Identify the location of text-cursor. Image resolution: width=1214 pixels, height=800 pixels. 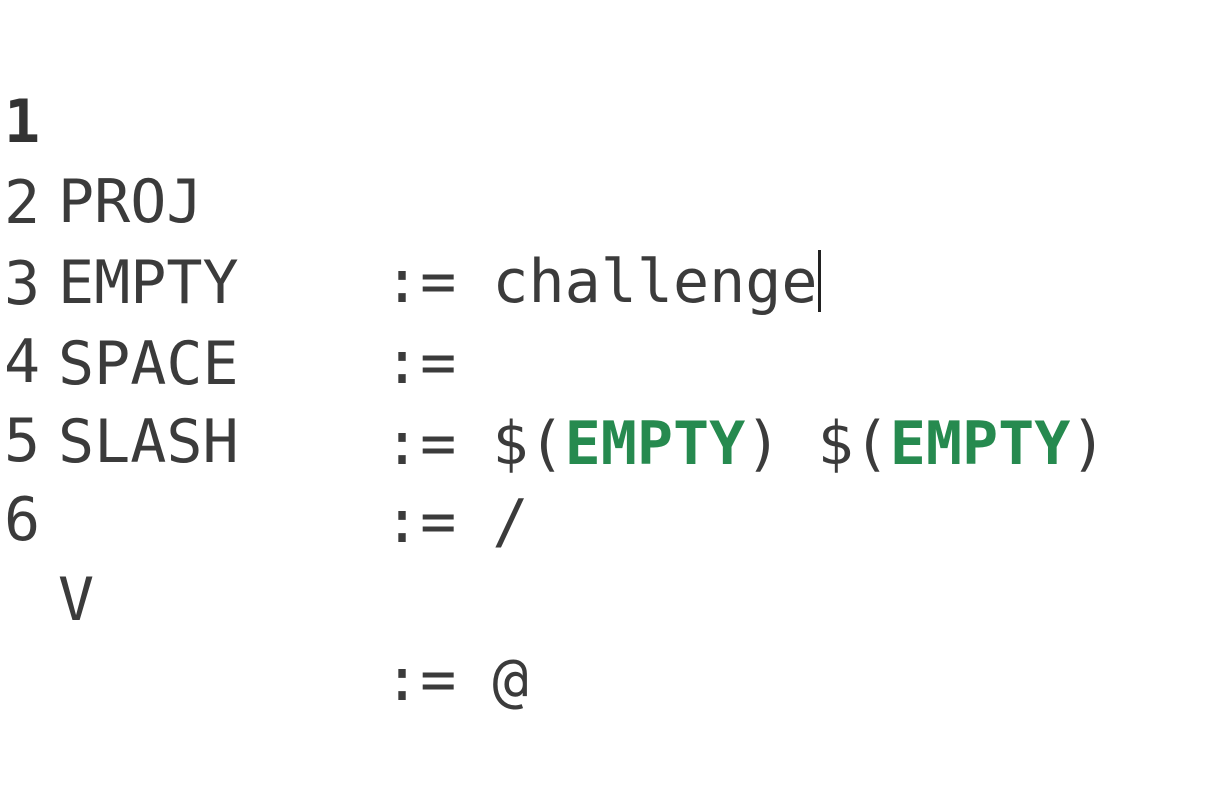
(820, 281).